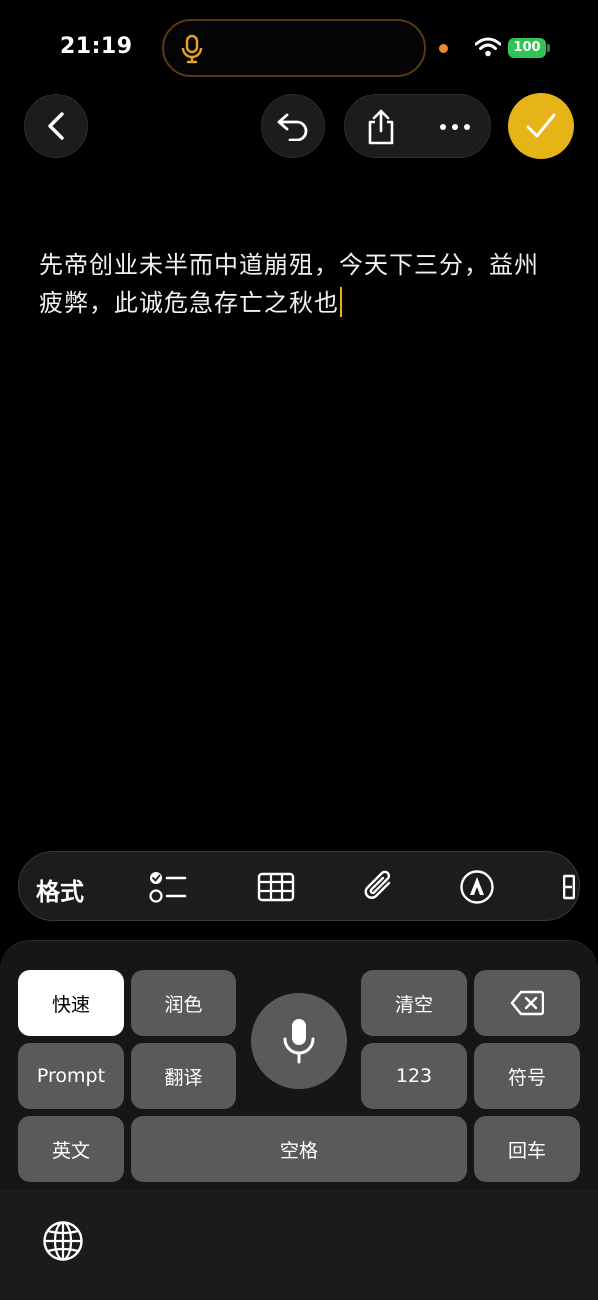  I want to click on ellipsis-icon, so click(455, 127).